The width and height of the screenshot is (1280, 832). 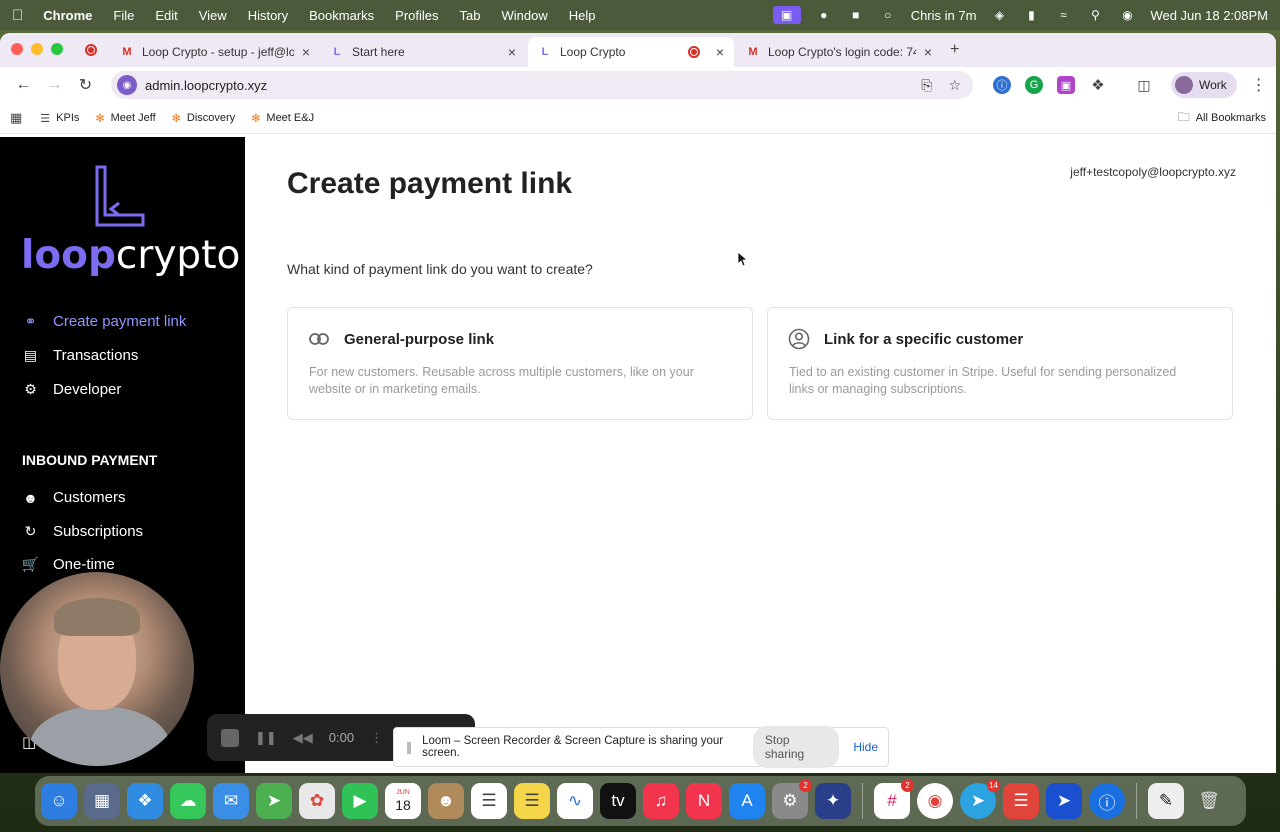 What do you see at coordinates (230, 737) in the screenshot?
I see `stop-recording-button` at bounding box center [230, 737].